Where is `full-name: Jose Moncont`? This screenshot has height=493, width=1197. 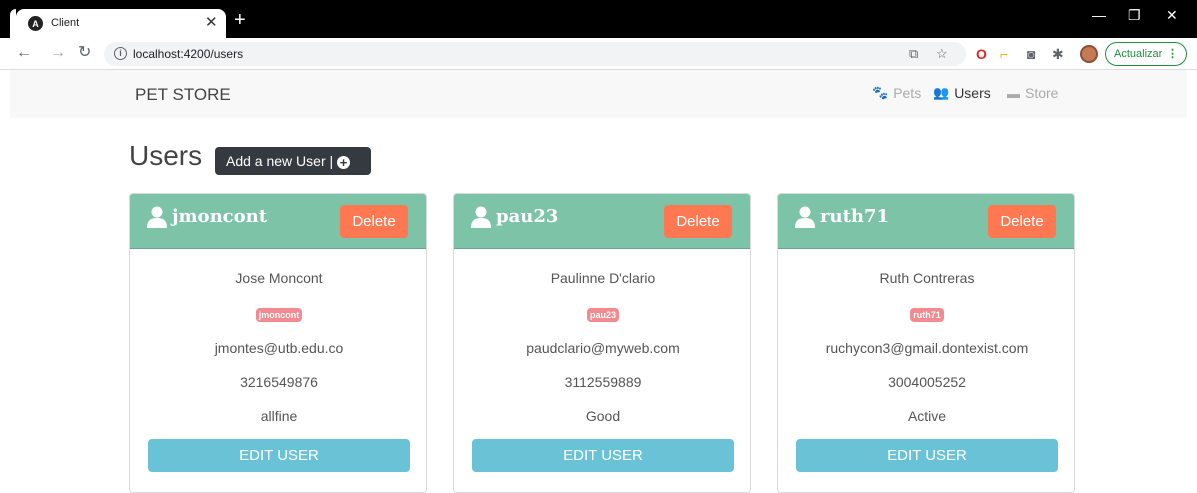
full-name: Jose Moncont is located at coordinates (279, 278).